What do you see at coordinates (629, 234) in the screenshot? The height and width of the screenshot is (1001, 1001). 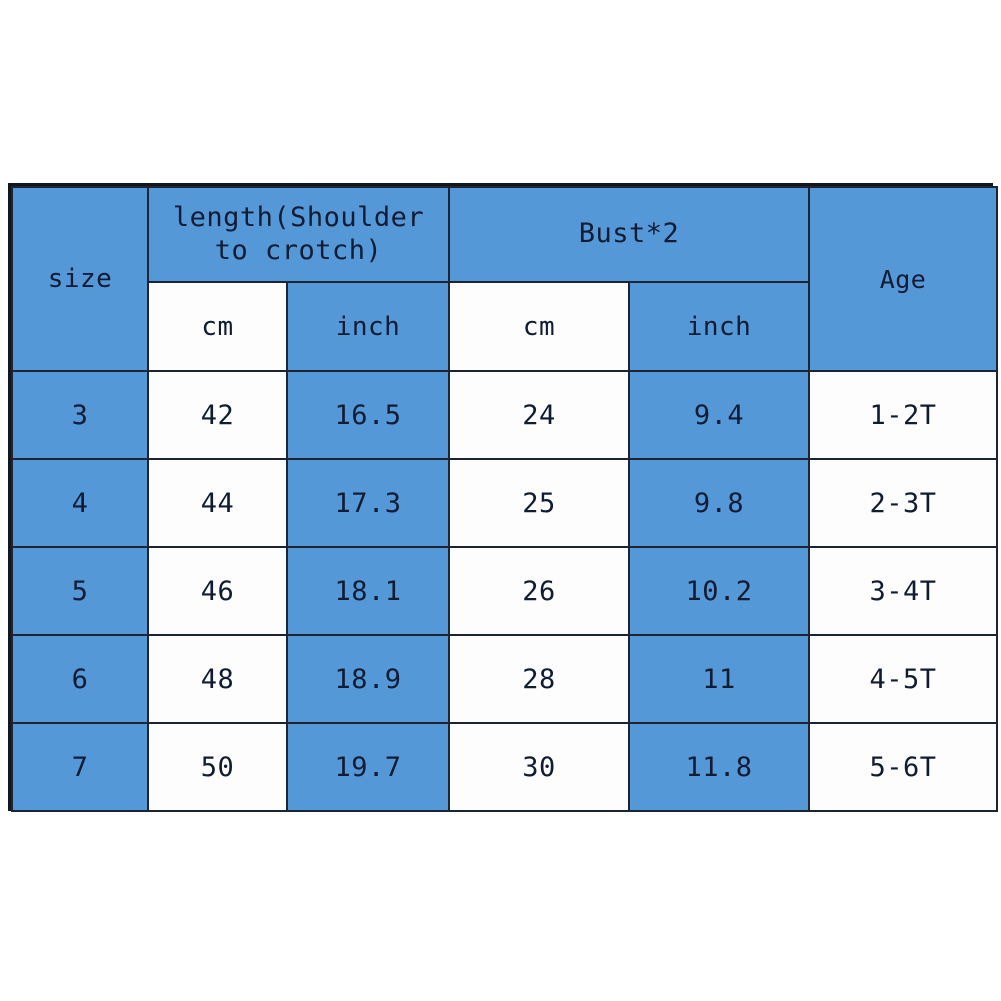 I see `header-bust-group: Bust*2` at bounding box center [629, 234].